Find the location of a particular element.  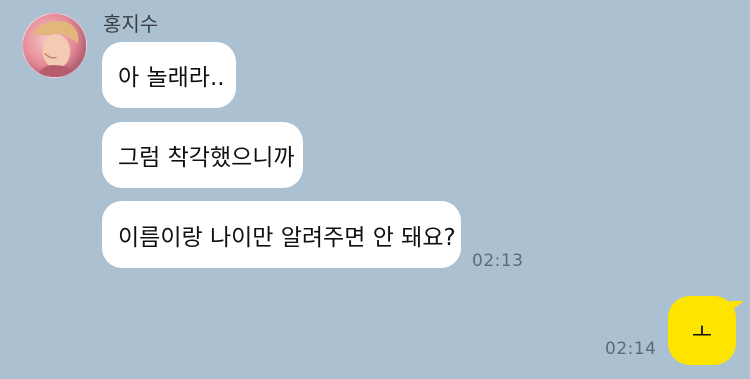

message-timestamp: 02:14 is located at coordinates (631, 349).